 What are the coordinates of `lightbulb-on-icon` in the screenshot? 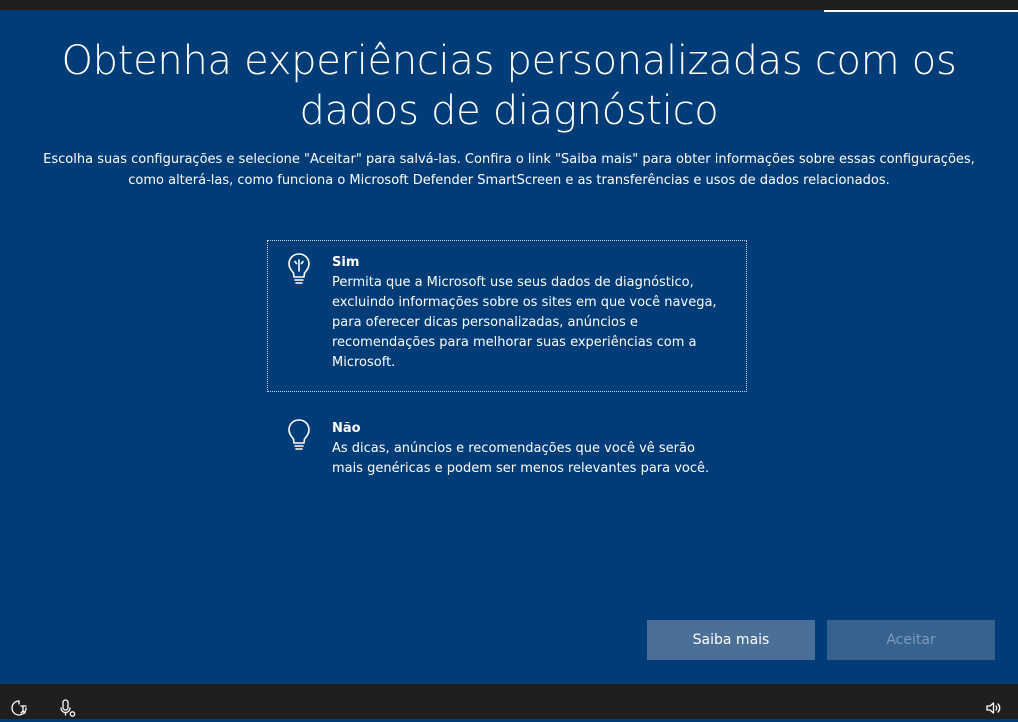 It's located at (299, 269).